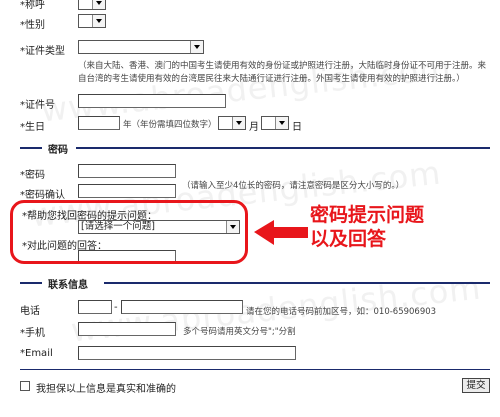  Describe the element at coordinates (36, 353) in the screenshot. I see `email-label: *Email` at that location.